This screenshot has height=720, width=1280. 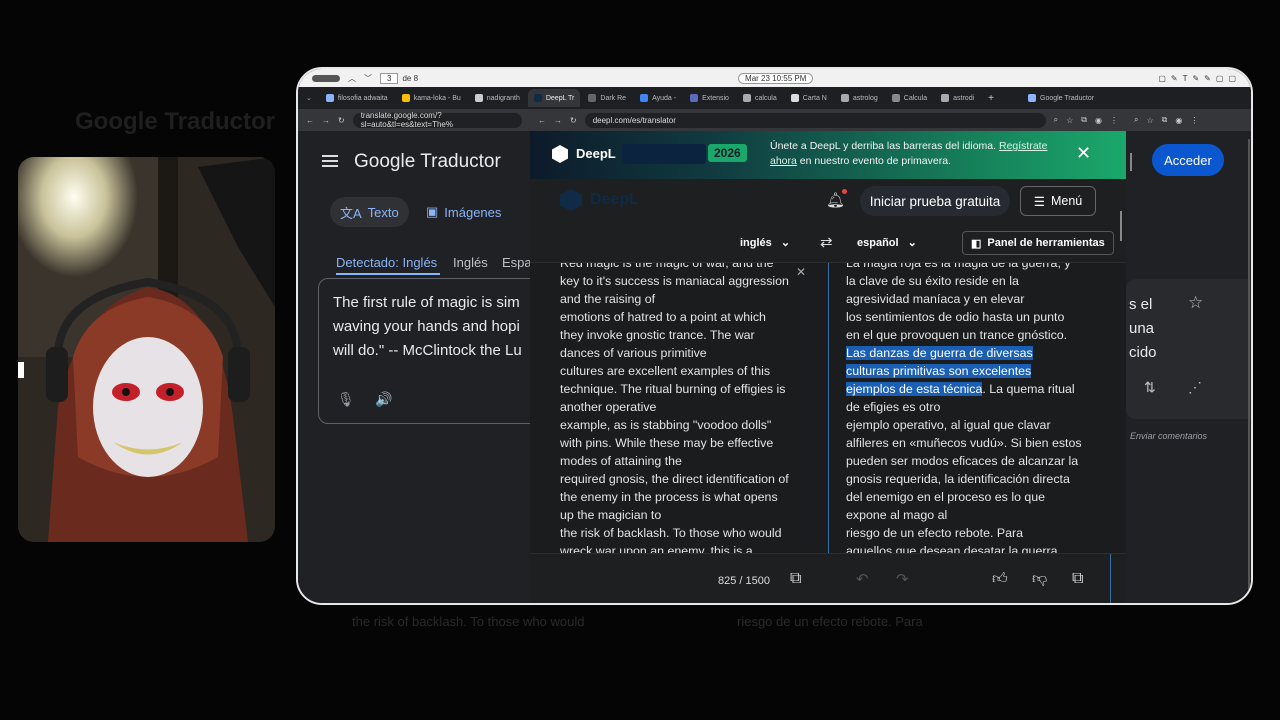 I want to click on signin-button: Acceder, so click(x=1188, y=160).